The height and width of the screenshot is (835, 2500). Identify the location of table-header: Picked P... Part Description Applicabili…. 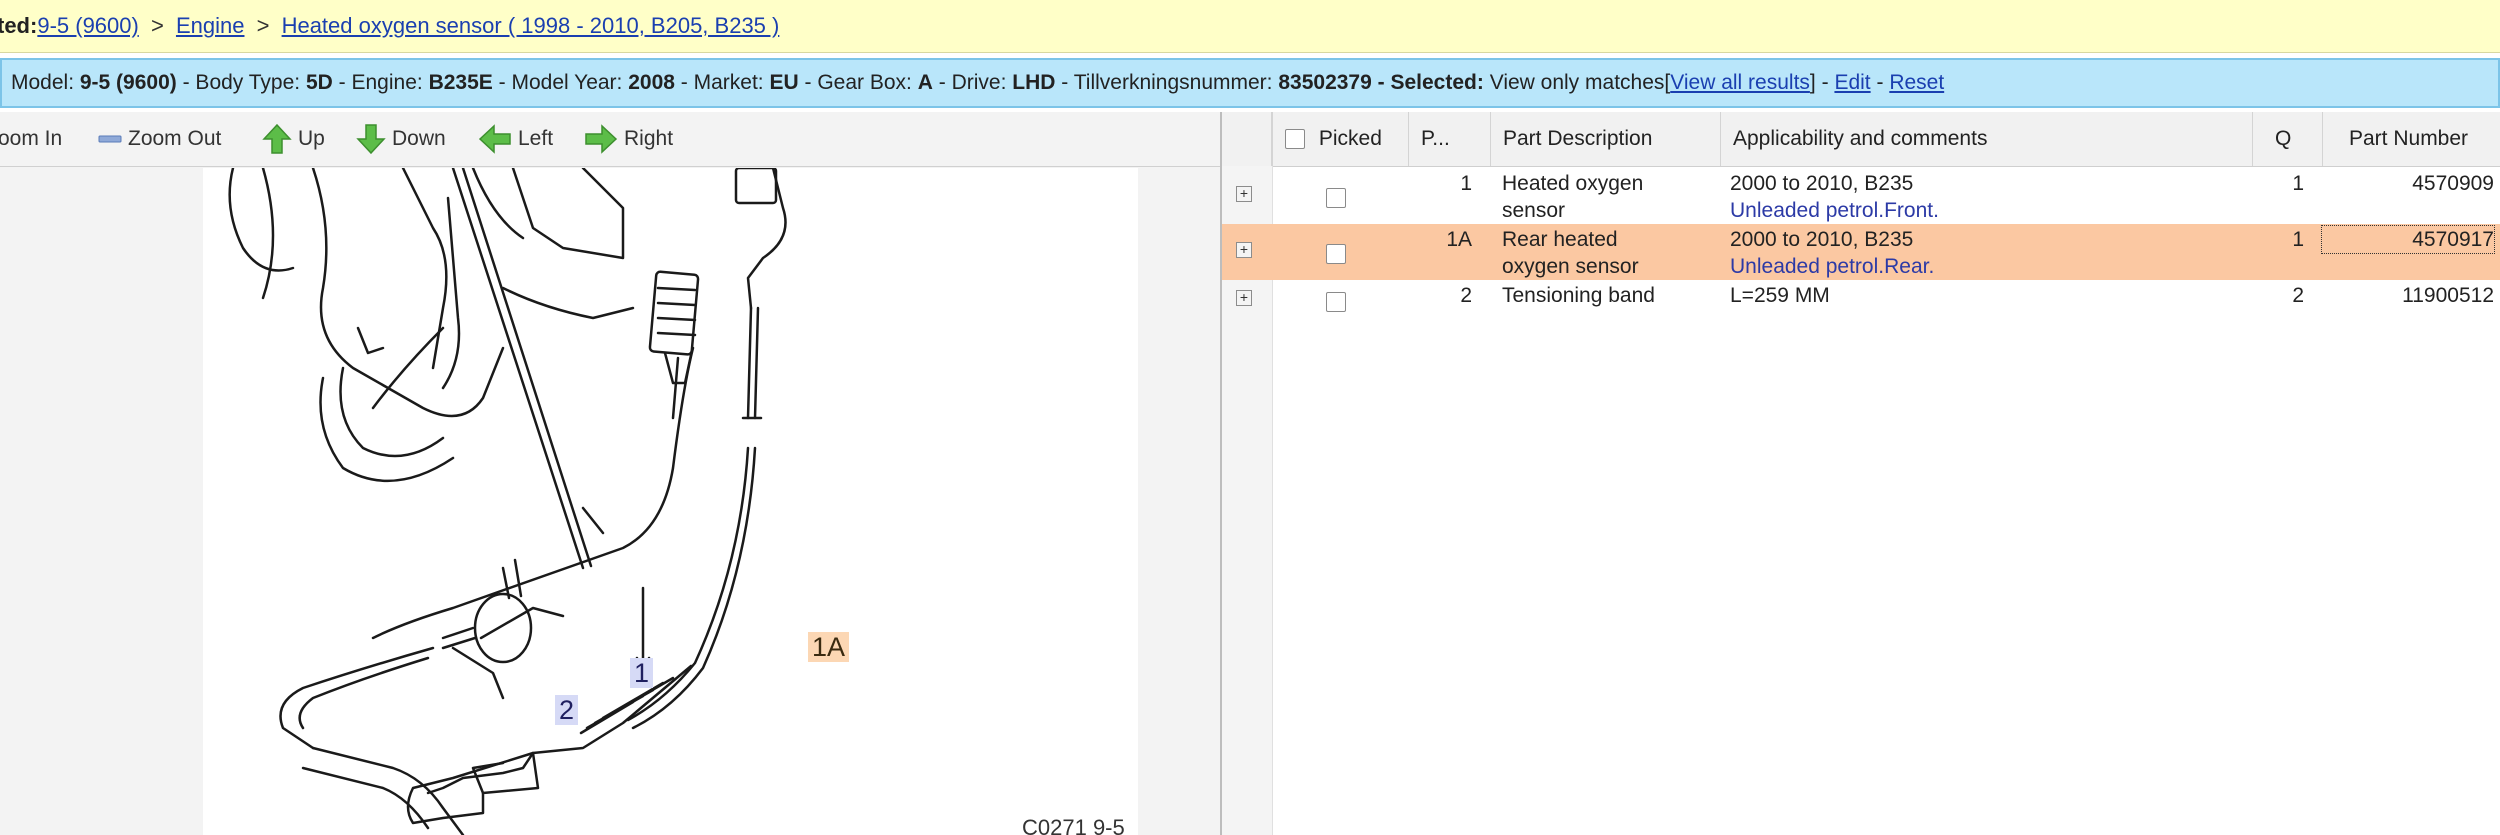
(1861, 139).